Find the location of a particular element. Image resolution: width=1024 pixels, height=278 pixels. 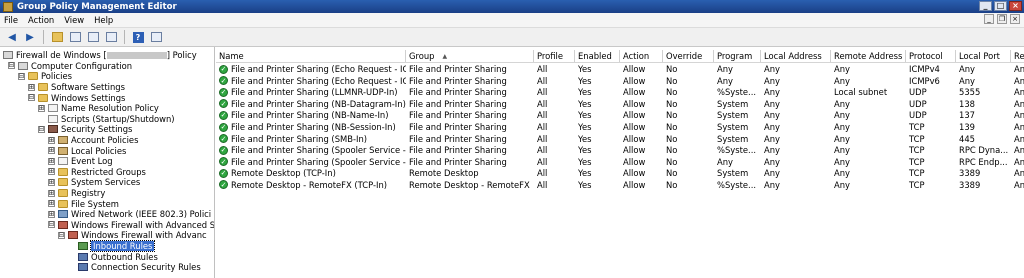

menu-view: View is located at coordinates (74, 20).